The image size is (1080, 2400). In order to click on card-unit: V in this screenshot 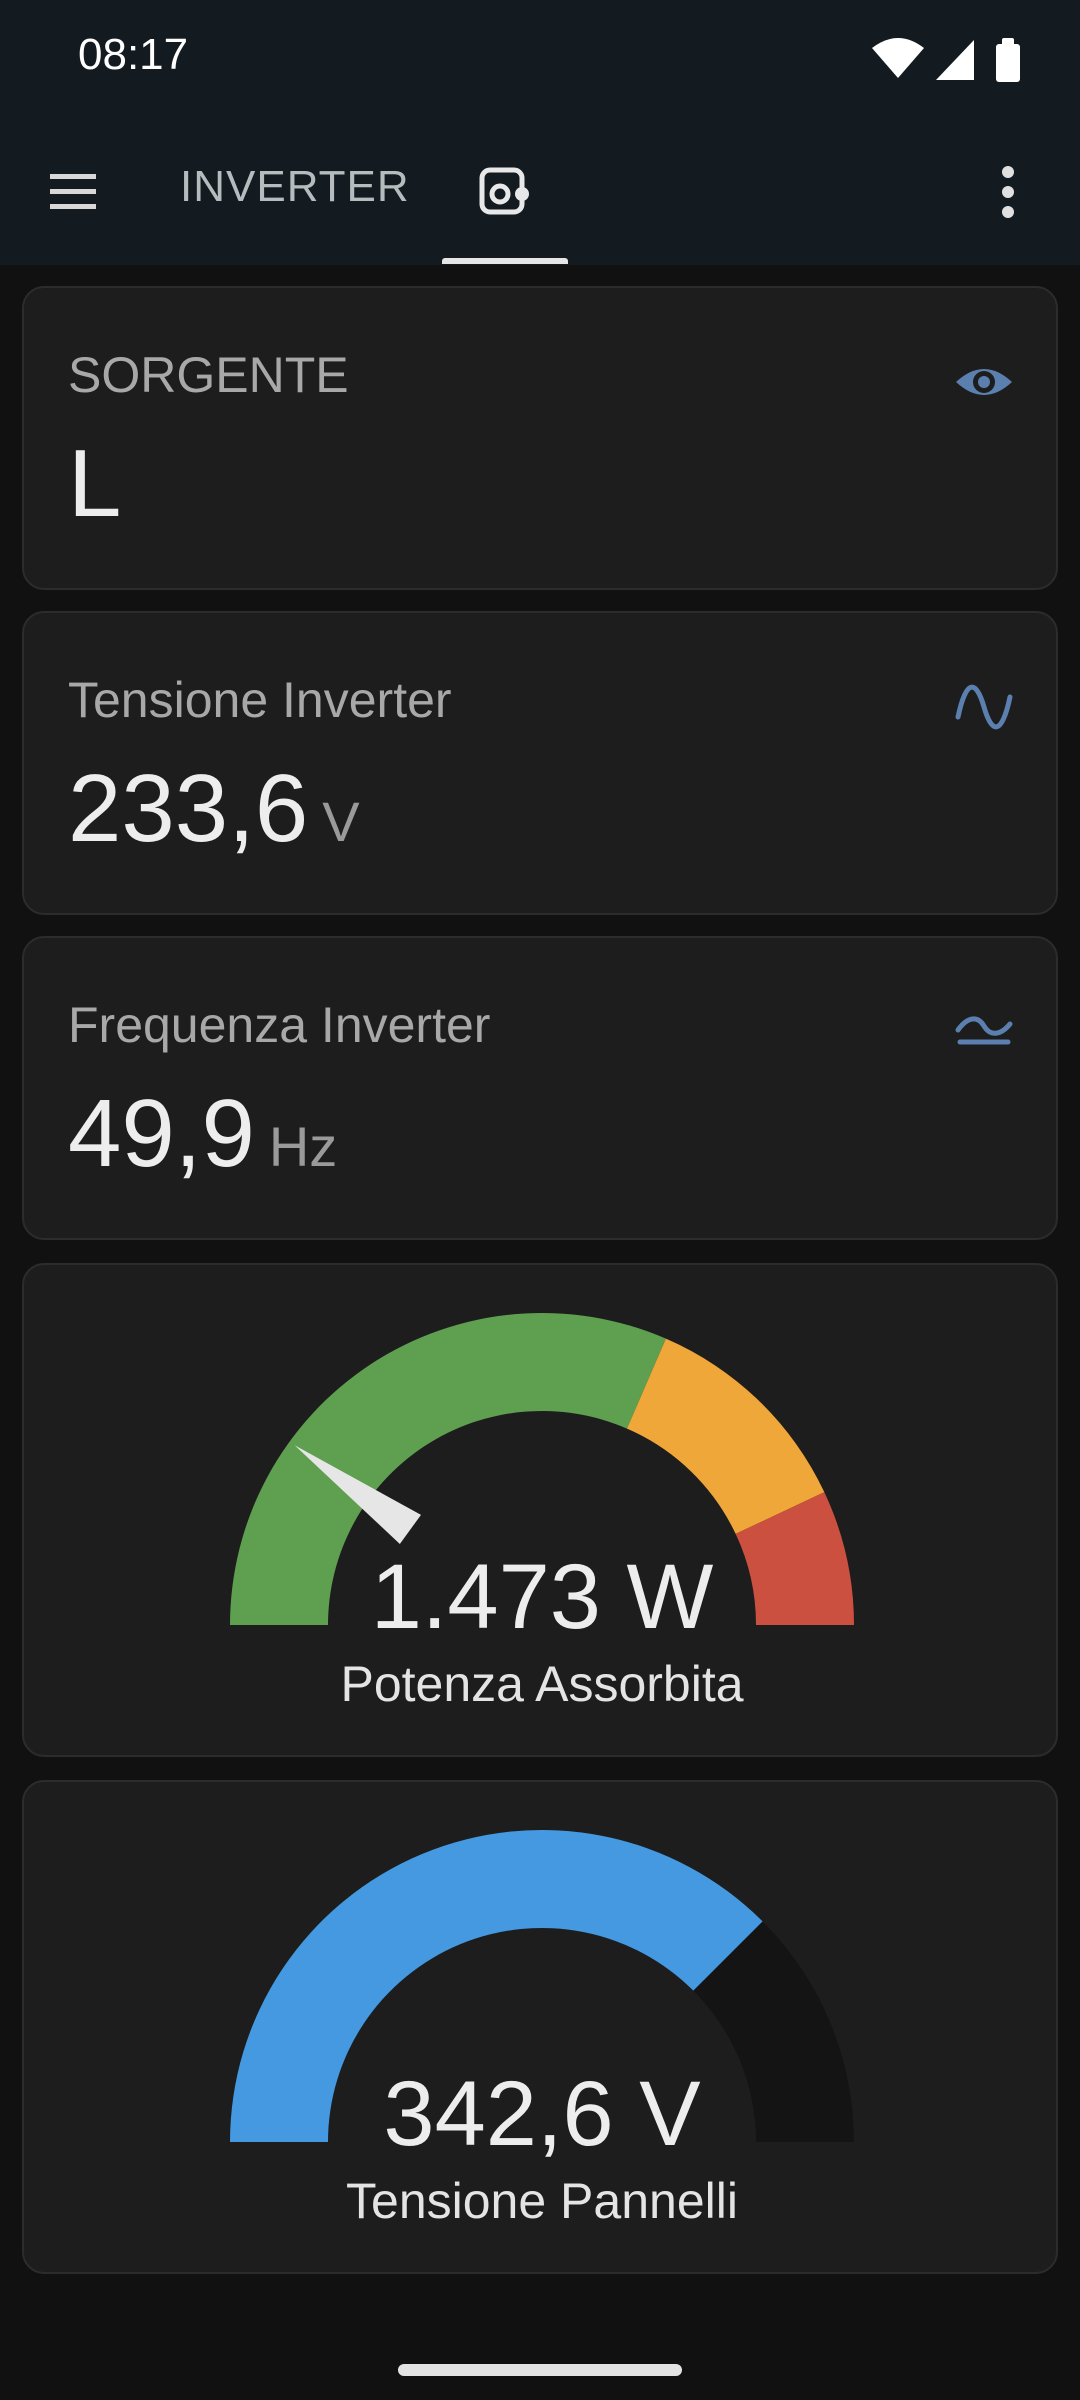, I will do `click(341, 821)`.